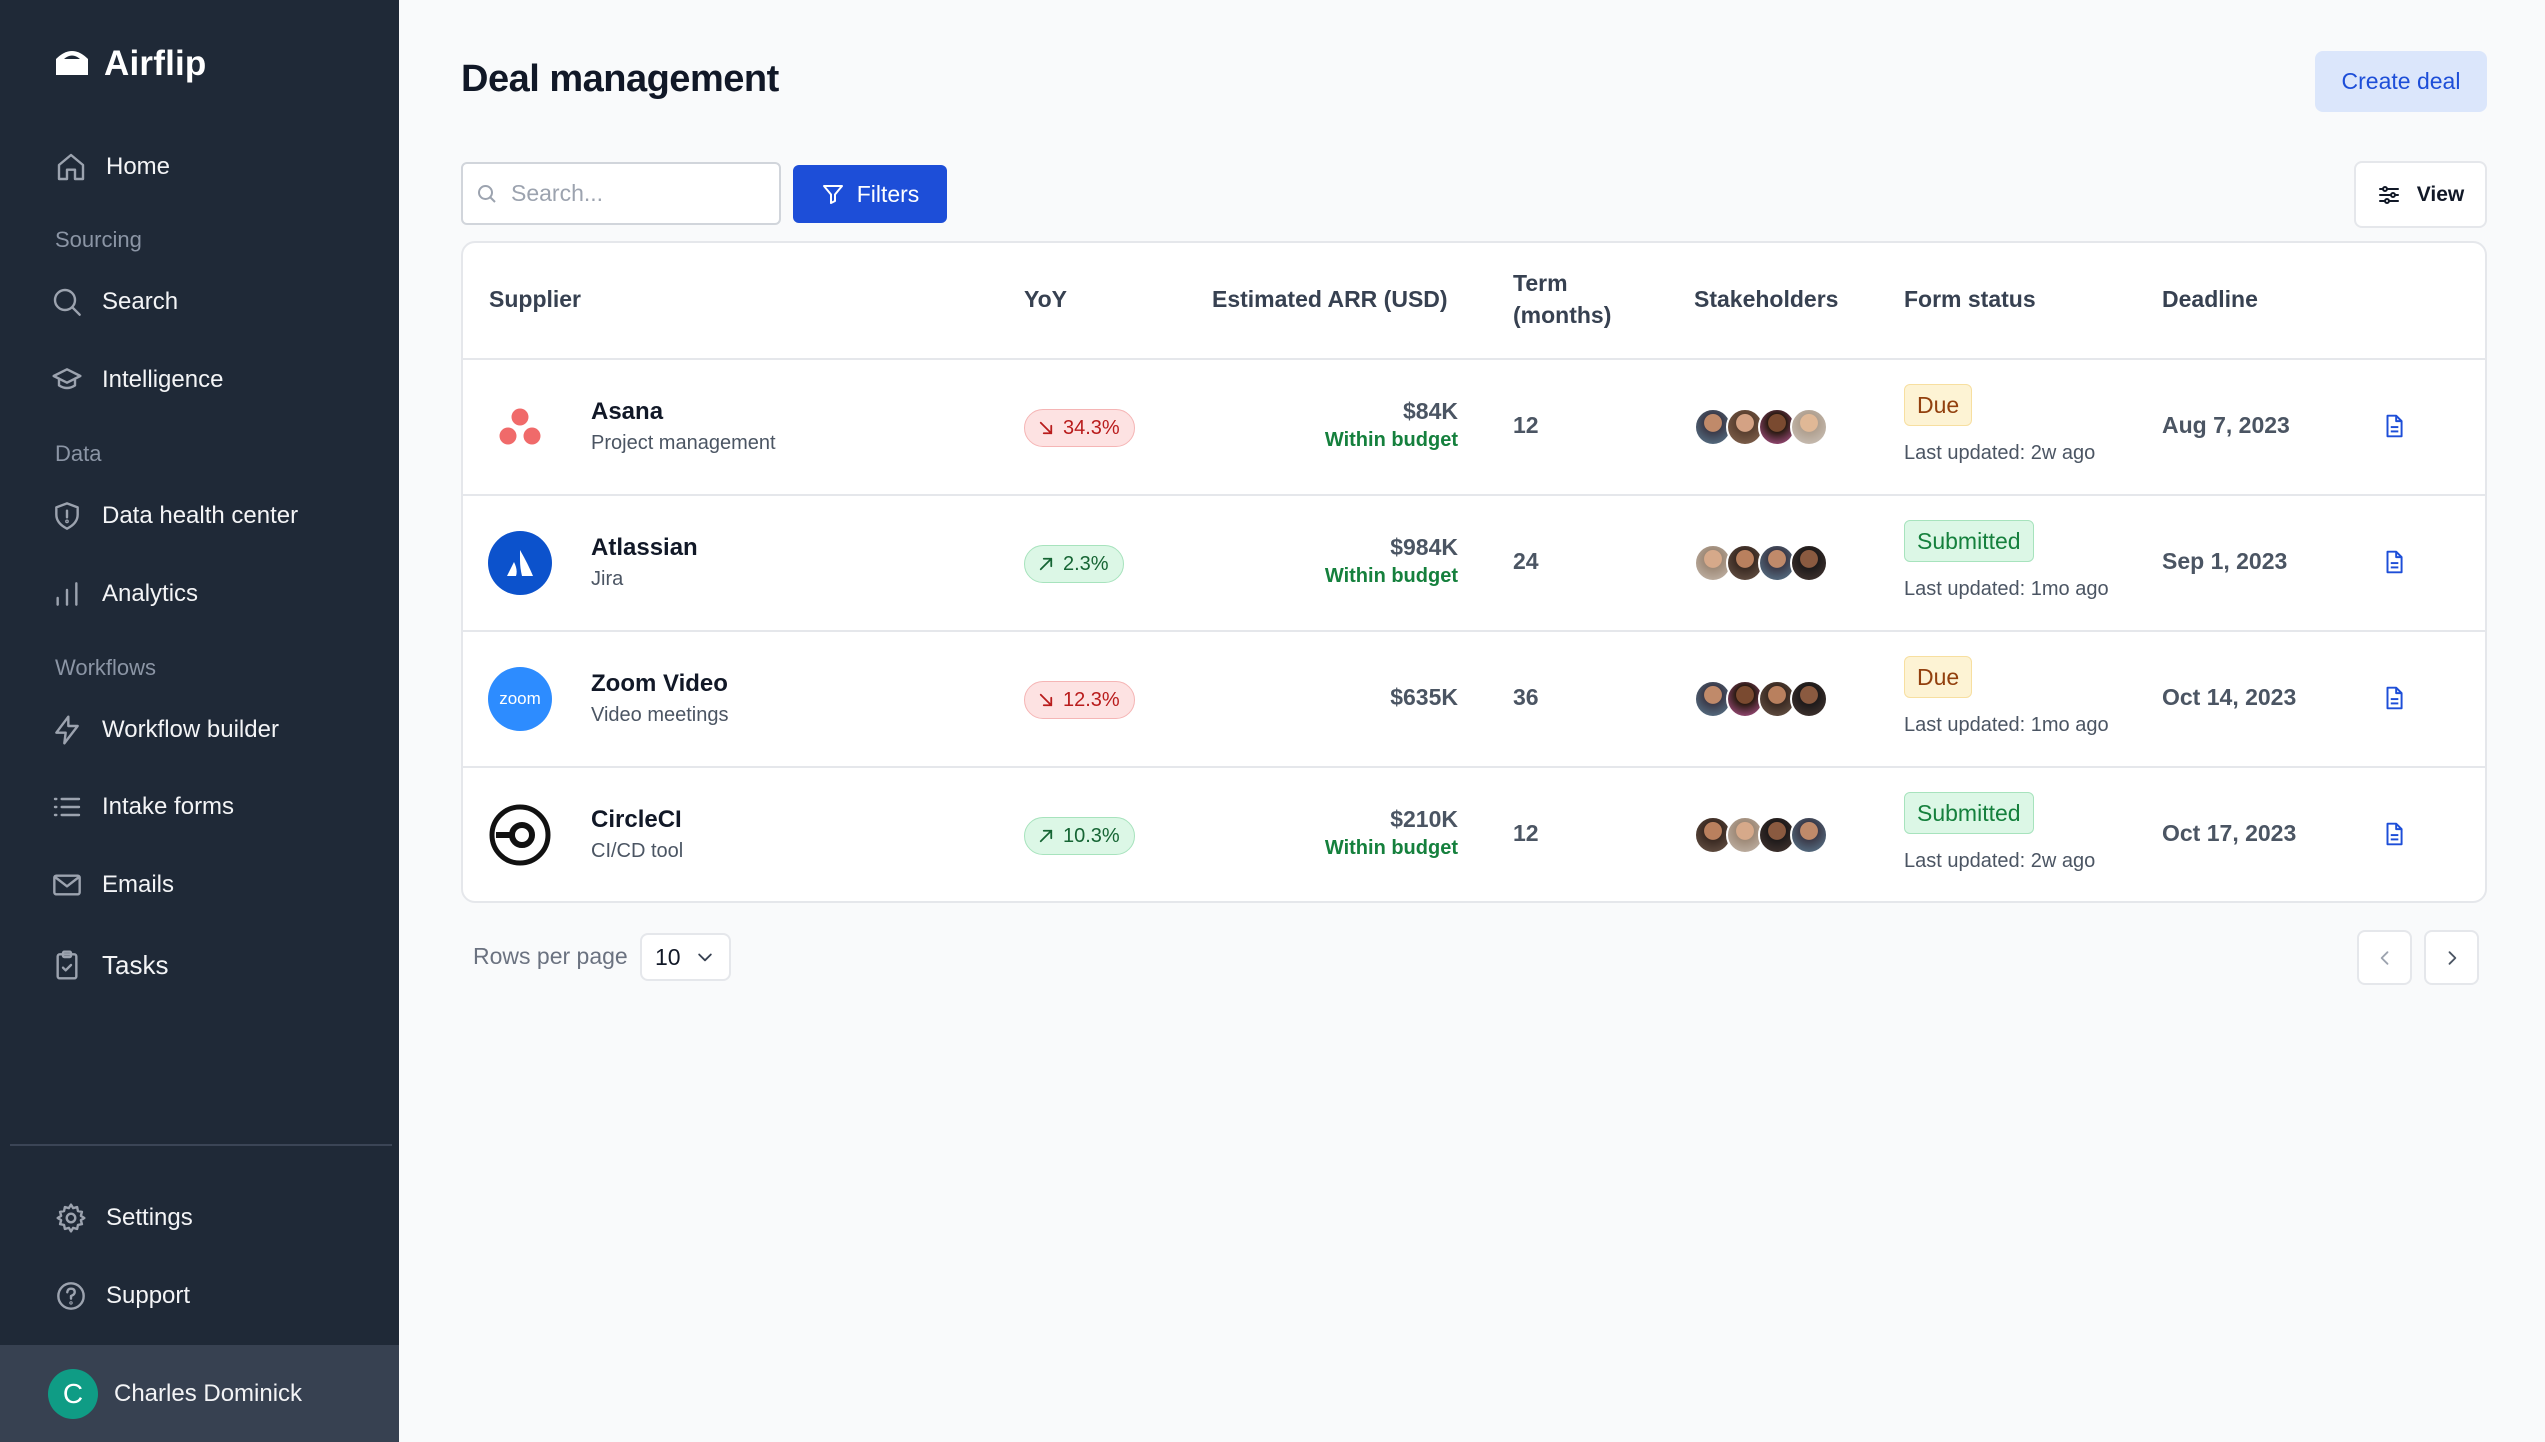  I want to click on column-header-form-status: Form status, so click(1970, 299).